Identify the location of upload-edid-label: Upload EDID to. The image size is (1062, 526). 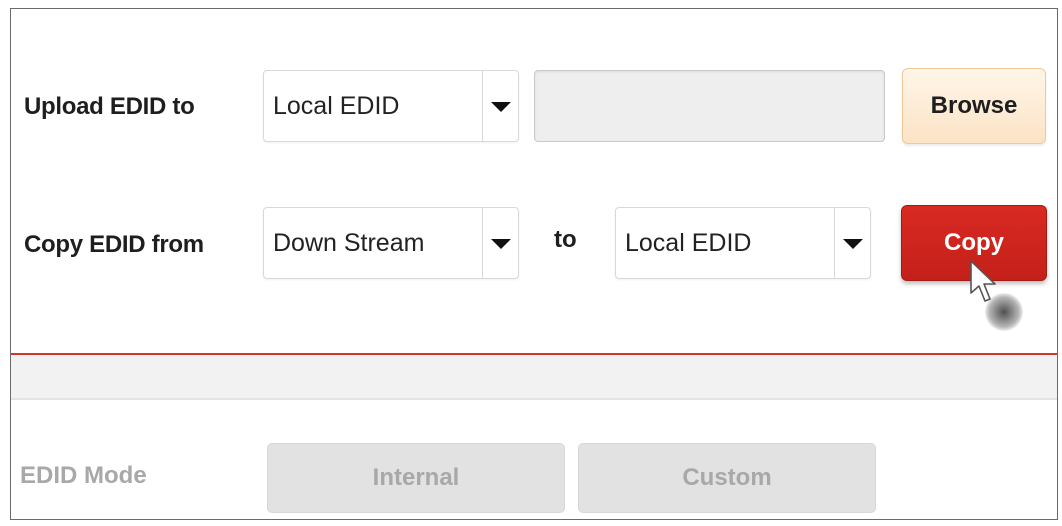
(109, 106).